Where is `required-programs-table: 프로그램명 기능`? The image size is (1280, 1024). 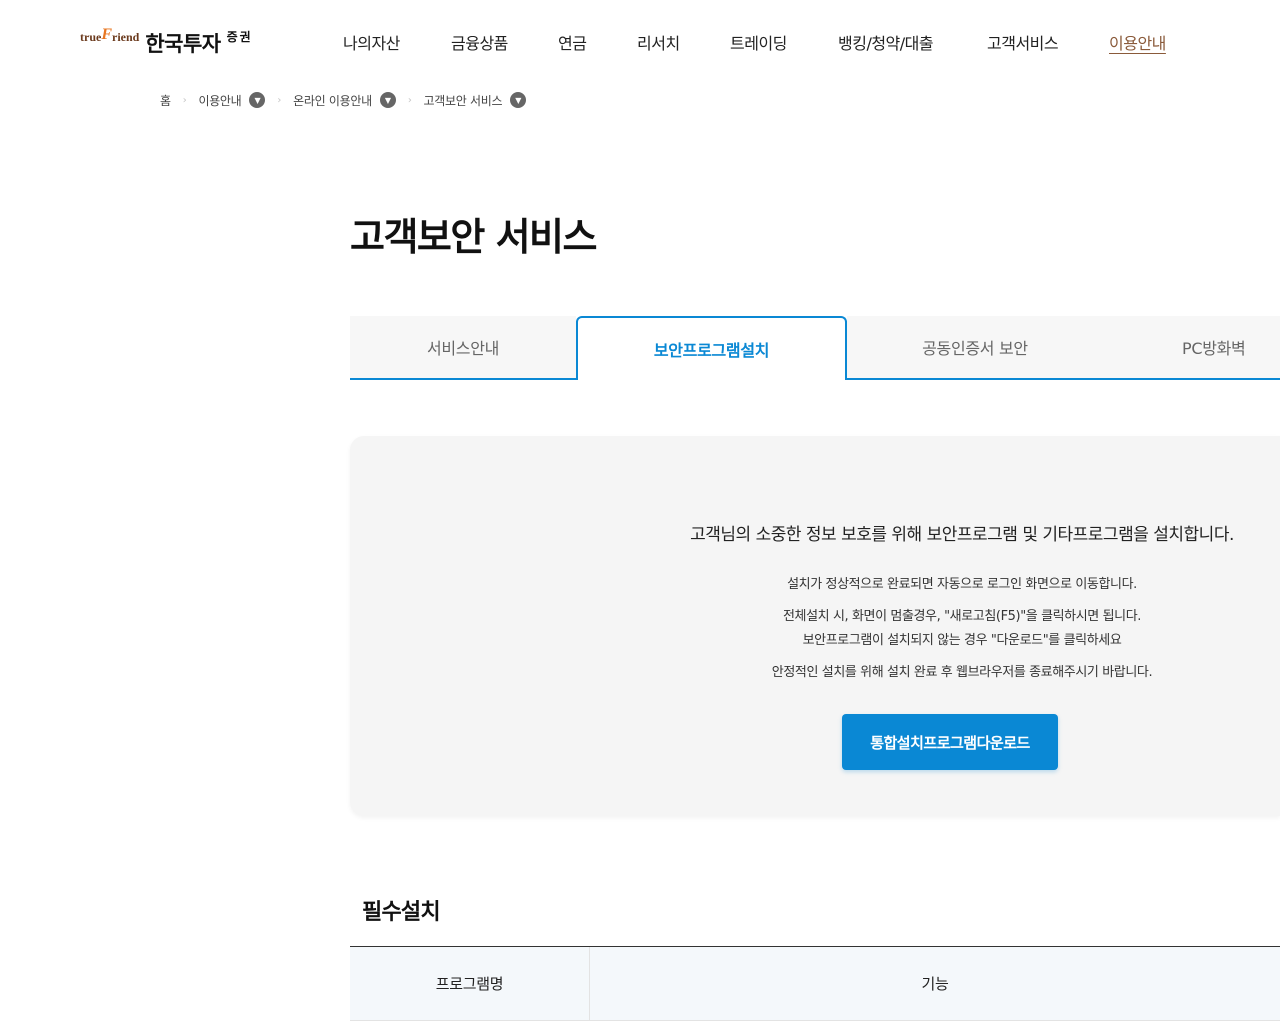 required-programs-table: 프로그램명 기능 is located at coordinates (815, 983).